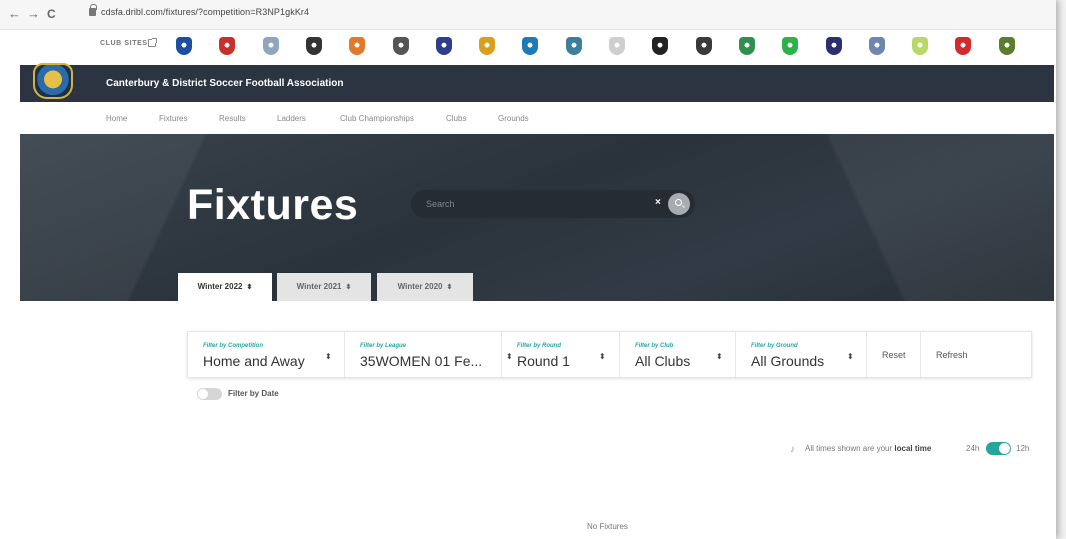 This screenshot has height=539, width=1066. What do you see at coordinates (254, 361) in the screenshot?
I see `filter-competition-value: Home and Away` at bounding box center [254, 361].